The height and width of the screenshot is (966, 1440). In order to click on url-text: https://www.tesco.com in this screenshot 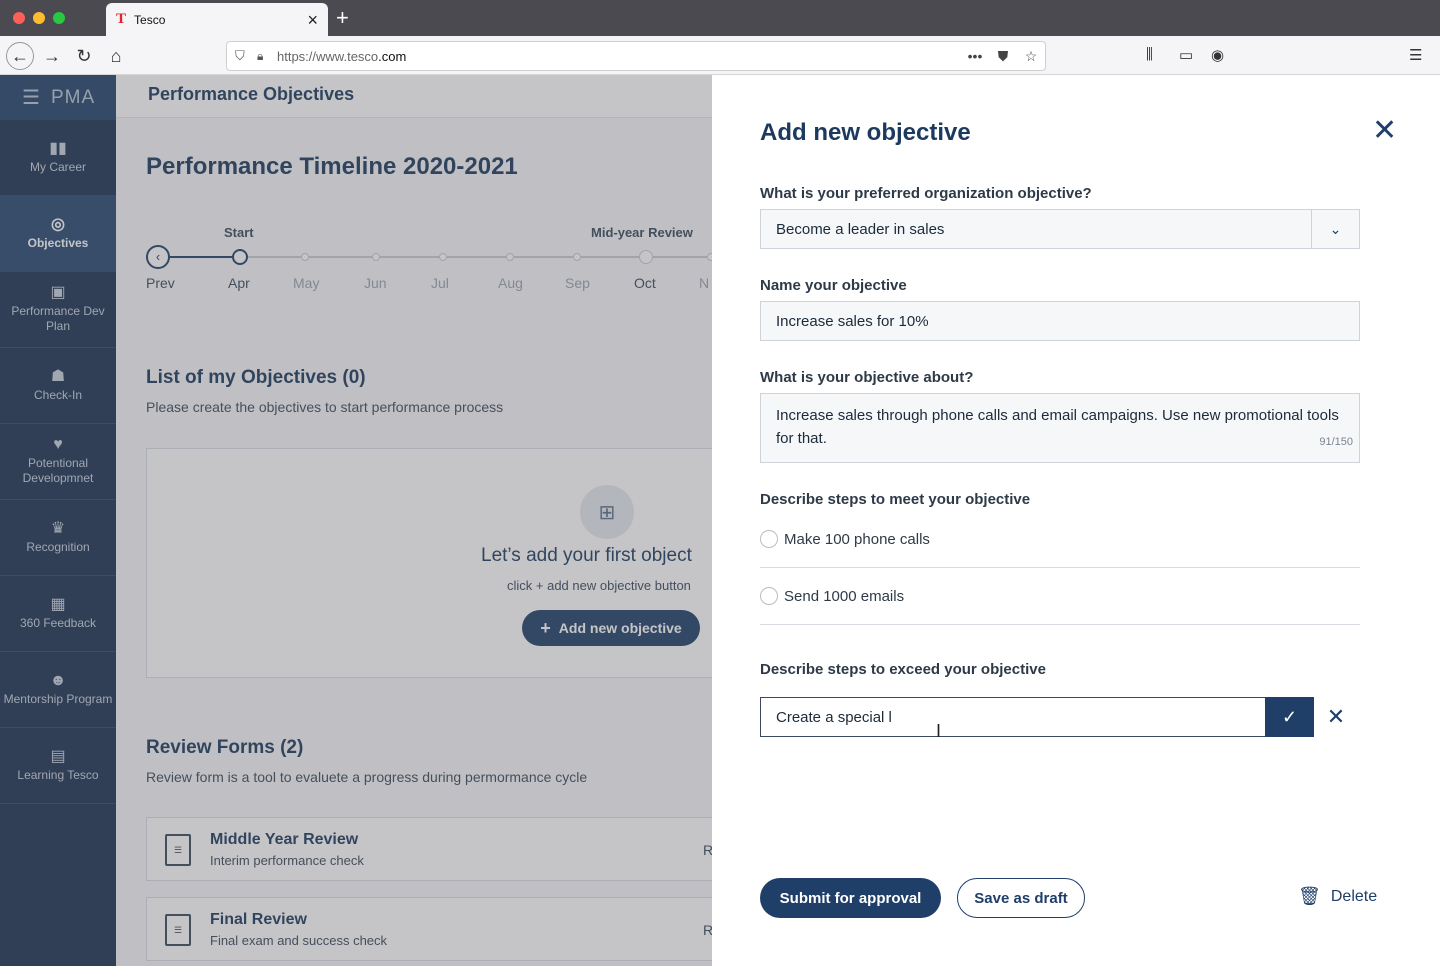, I will do `click(342, 56)`.